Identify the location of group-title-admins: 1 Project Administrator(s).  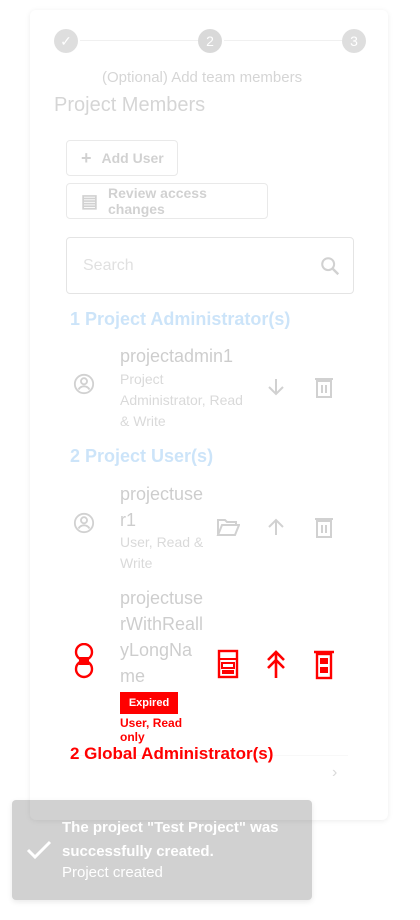
(180, 319).